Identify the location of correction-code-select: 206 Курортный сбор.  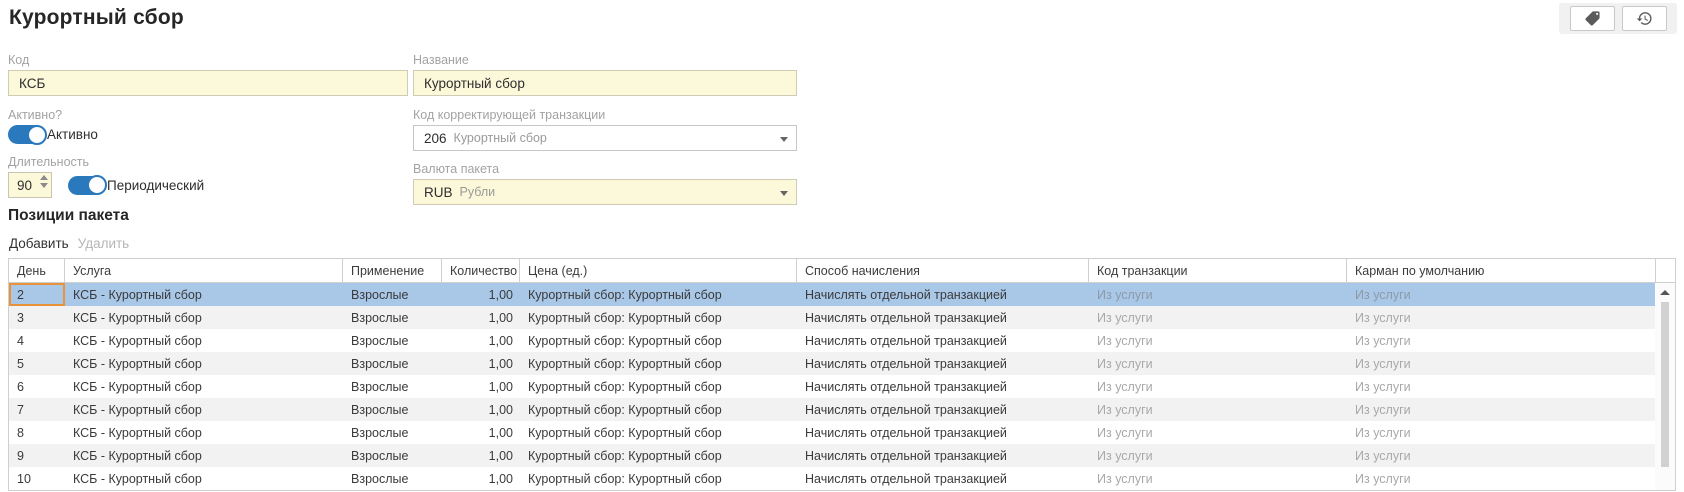
(605, 138).